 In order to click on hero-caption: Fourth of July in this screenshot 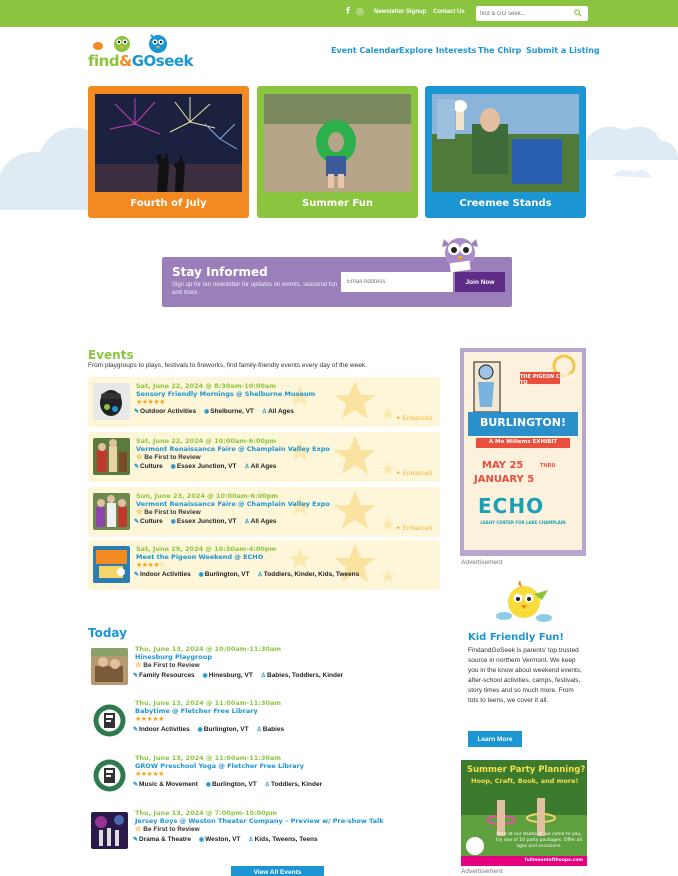, I will do `click(168, 203)`.